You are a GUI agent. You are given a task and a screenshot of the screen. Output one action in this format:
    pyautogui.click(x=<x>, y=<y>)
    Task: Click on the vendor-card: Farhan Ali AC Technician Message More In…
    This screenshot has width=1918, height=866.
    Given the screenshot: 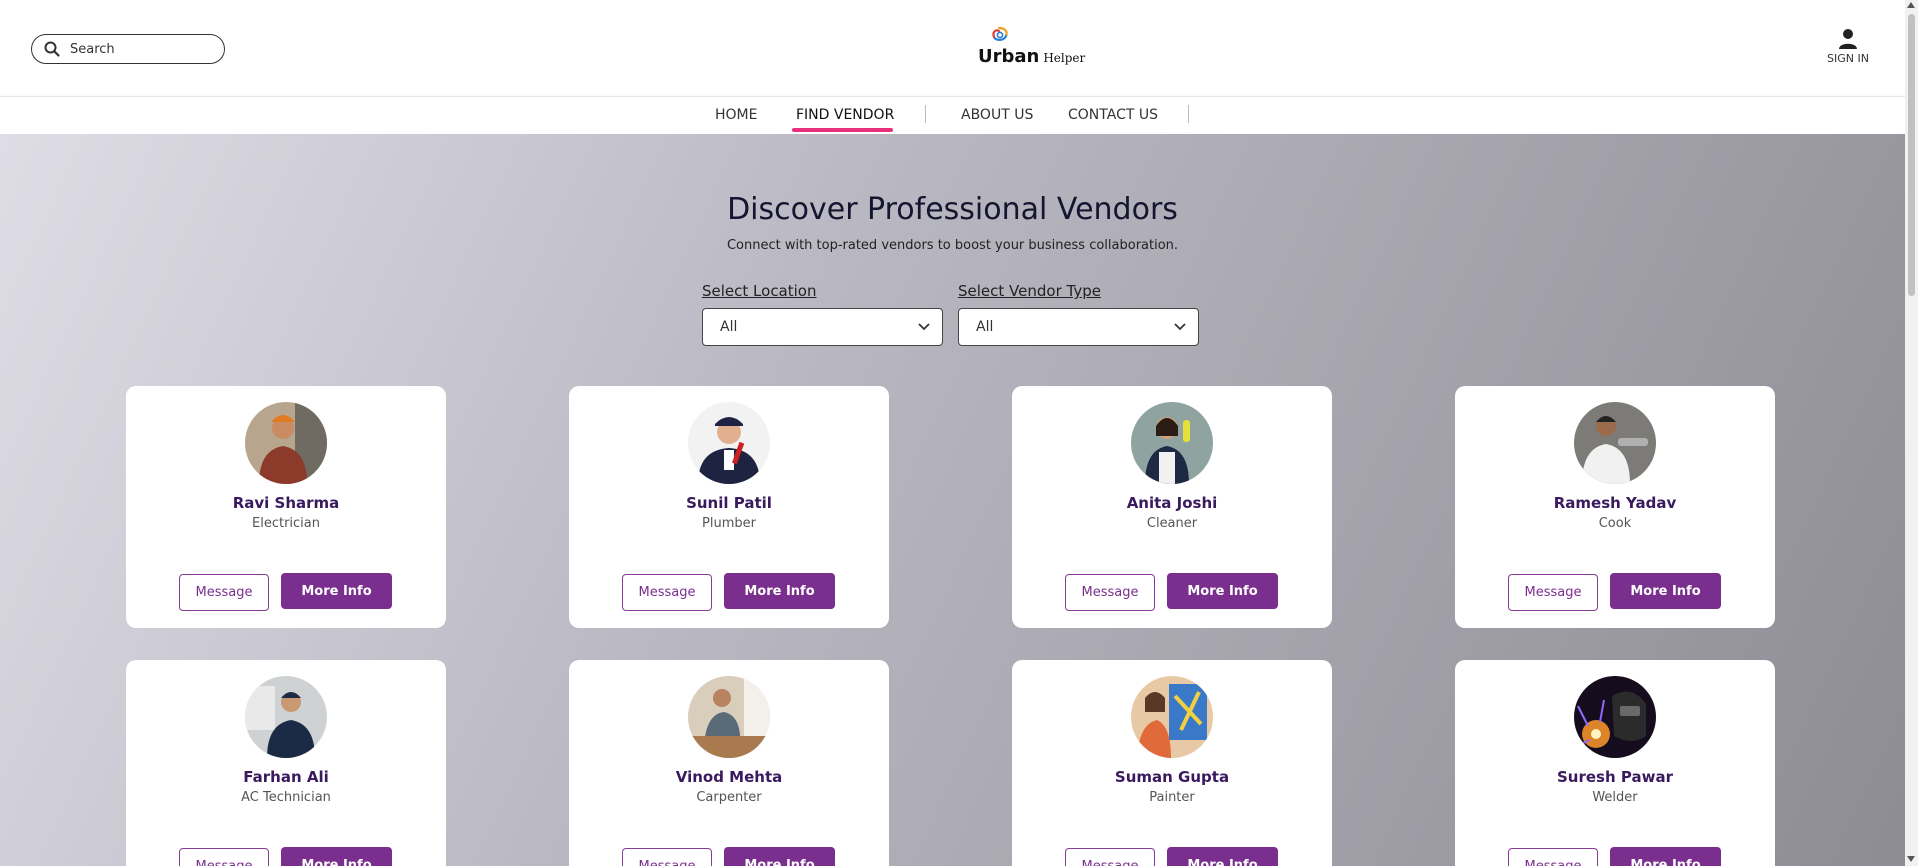 What is the action you would take?
    pyautogui.click(x=286, y=763)
    